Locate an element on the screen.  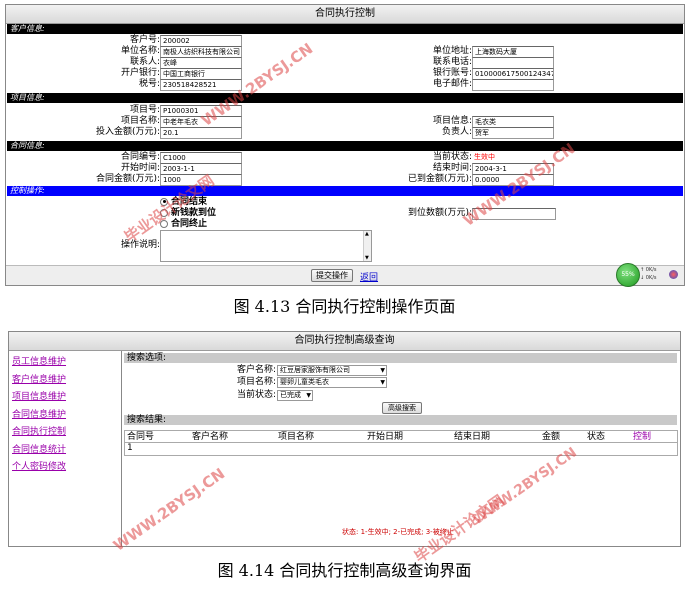
tax-label: 税号: is located at coordinates (149, 84).